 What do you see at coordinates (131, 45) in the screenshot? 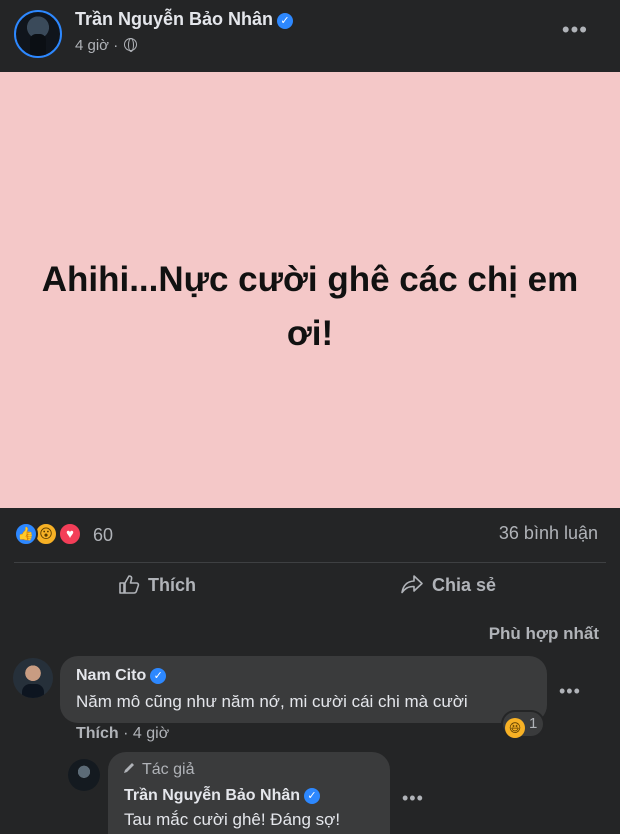
I see `globe-icon` at bounding box center [131, 45].